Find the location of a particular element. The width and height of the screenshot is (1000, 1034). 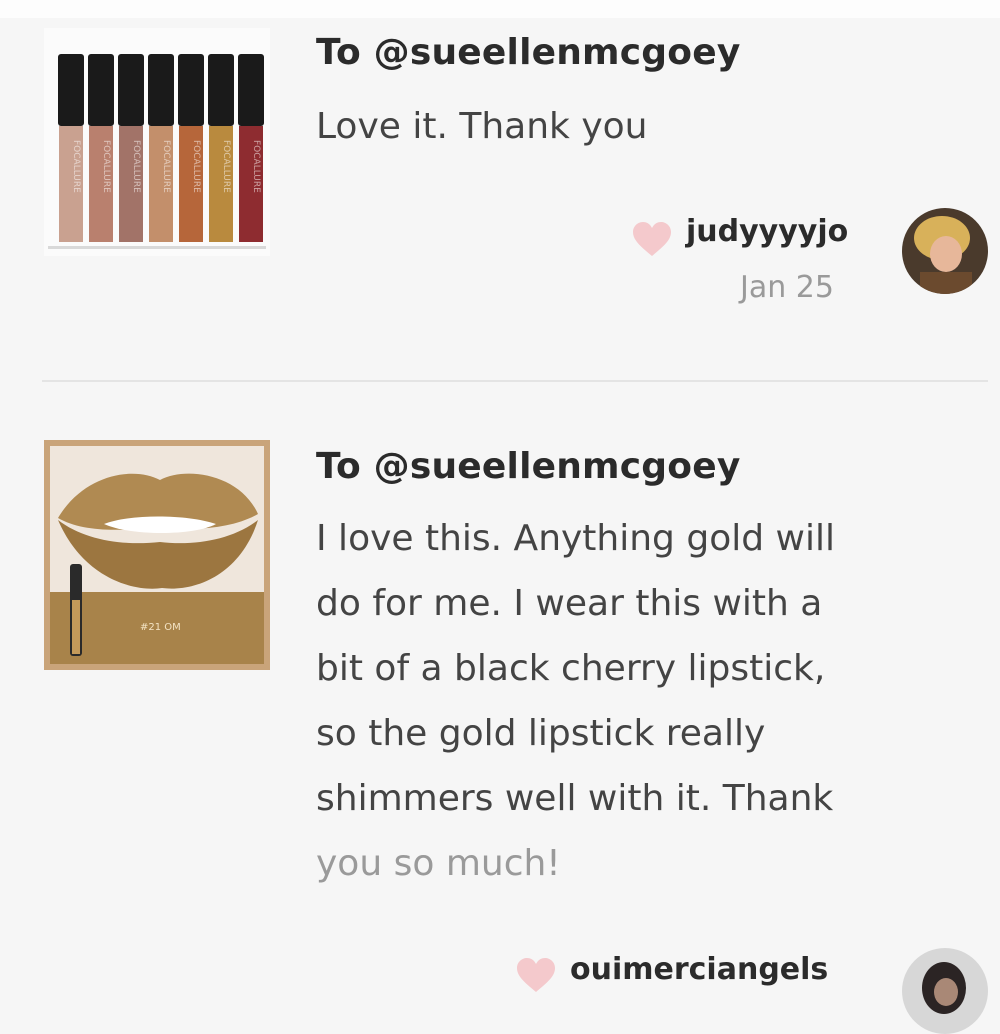

comment-text: Love it. Thank you is located at coordinates (481, 126).